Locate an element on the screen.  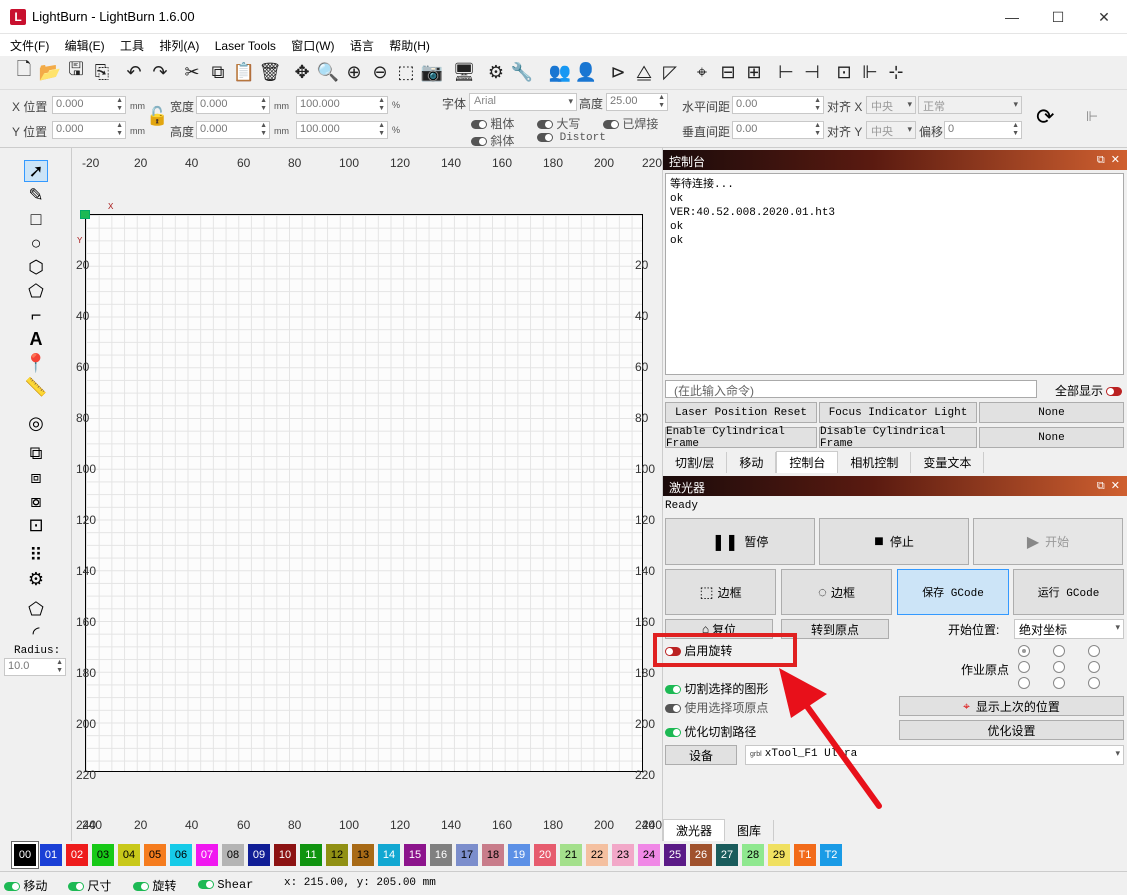
align-icon: ⊟ is located at coordinates (728, 72).